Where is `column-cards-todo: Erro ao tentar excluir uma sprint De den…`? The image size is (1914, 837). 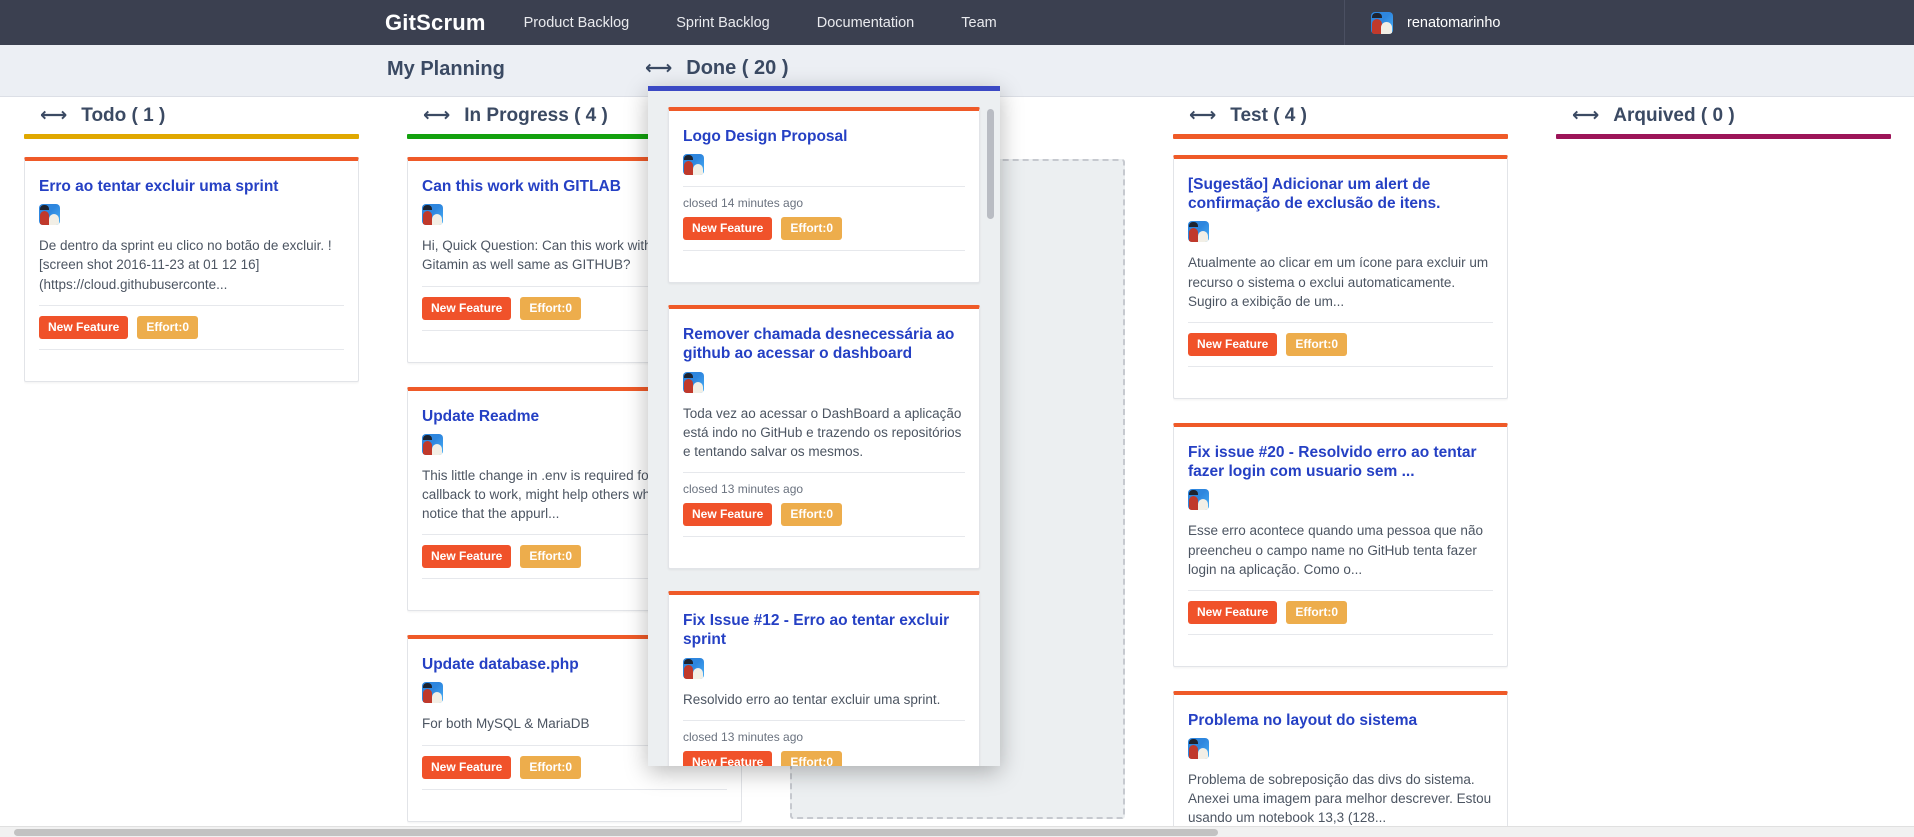
column-cards-todo: Erro ao tentar excluir uma sprint De den… is located at coordinates (191, 484).